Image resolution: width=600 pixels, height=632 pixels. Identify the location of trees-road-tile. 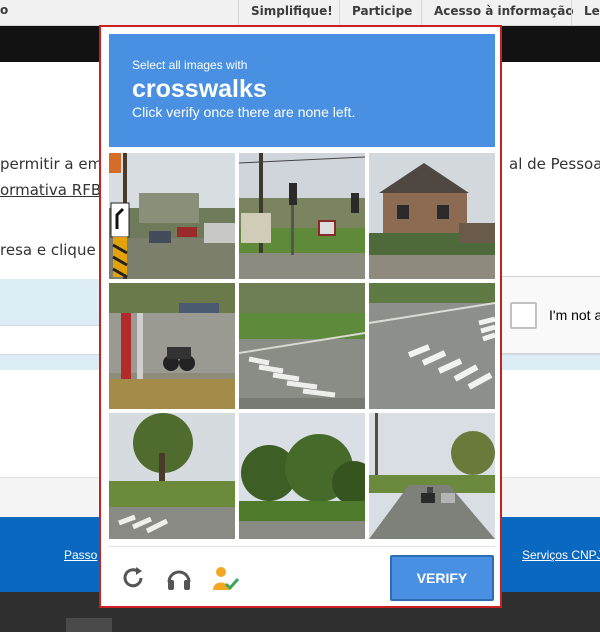
(302, 476).